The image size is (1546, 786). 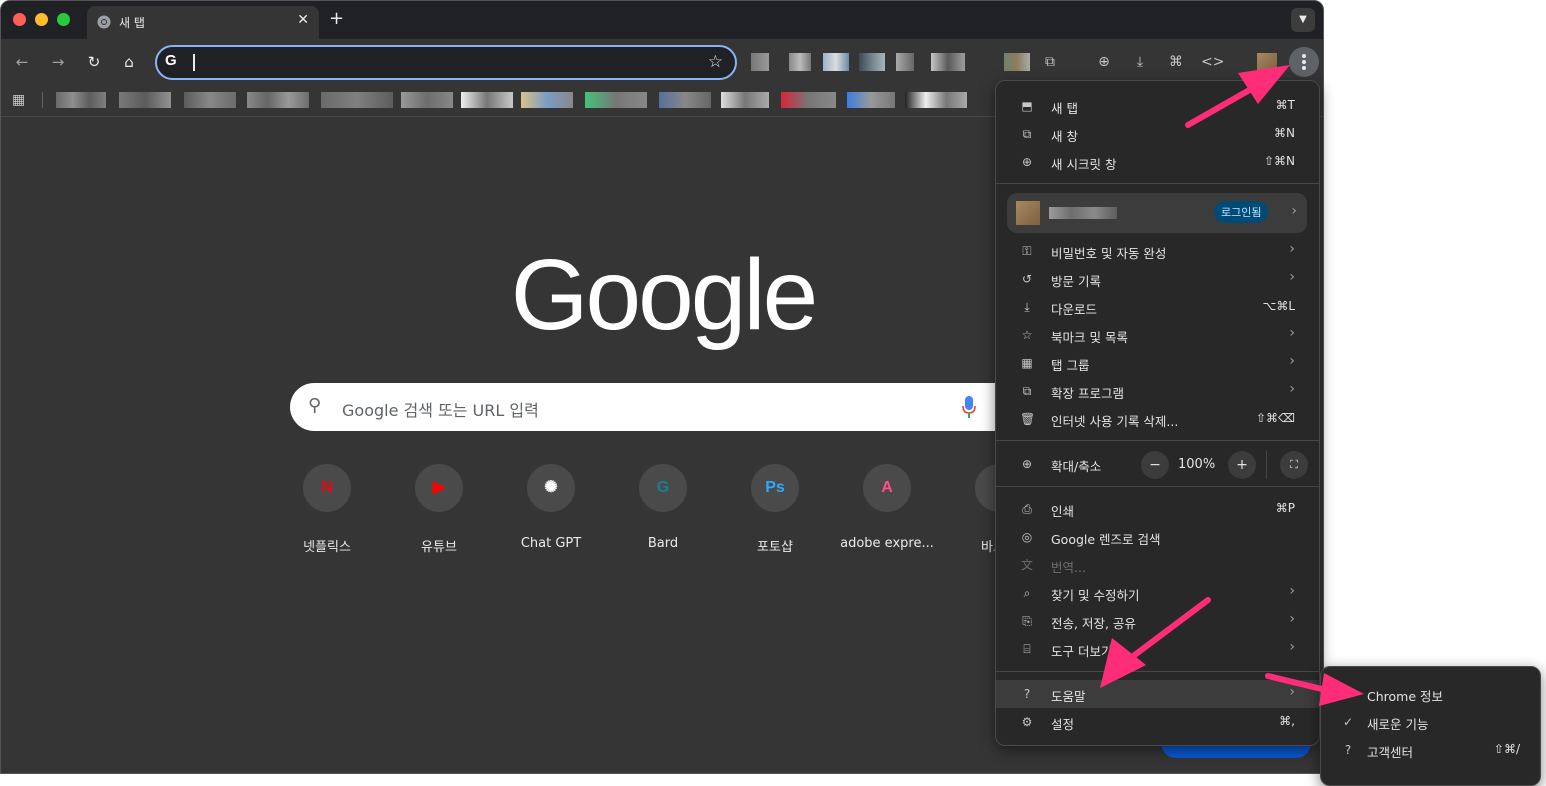 What do you see at coordinates (1237, 96) in the screenshot?
I see `arrow-to-menu-button` at bounding box center [1237, 96].